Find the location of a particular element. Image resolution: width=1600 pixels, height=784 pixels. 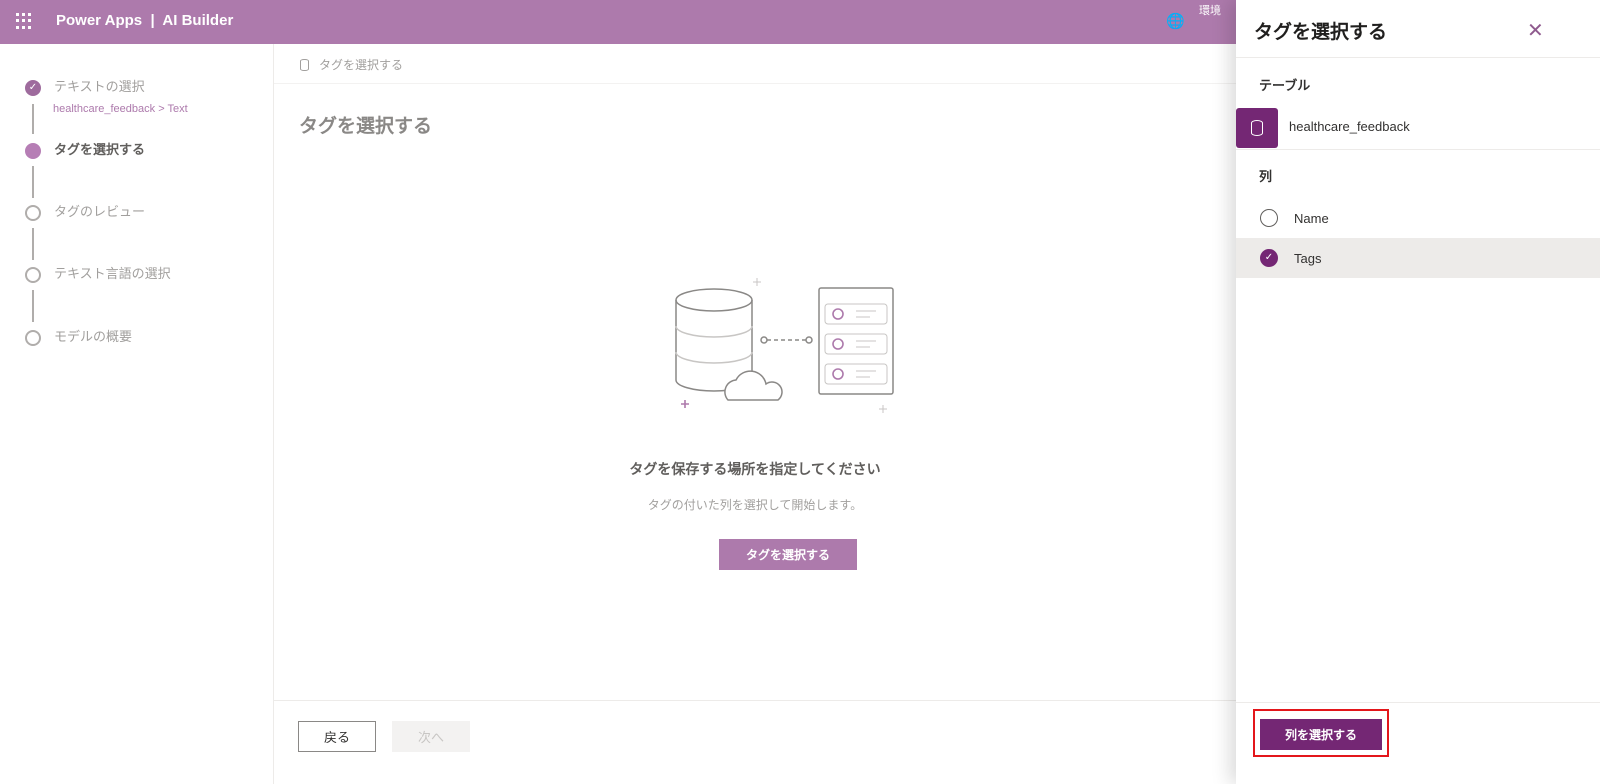

breadcrumb-text: タグを選択する is located at coordinates (361, 65).